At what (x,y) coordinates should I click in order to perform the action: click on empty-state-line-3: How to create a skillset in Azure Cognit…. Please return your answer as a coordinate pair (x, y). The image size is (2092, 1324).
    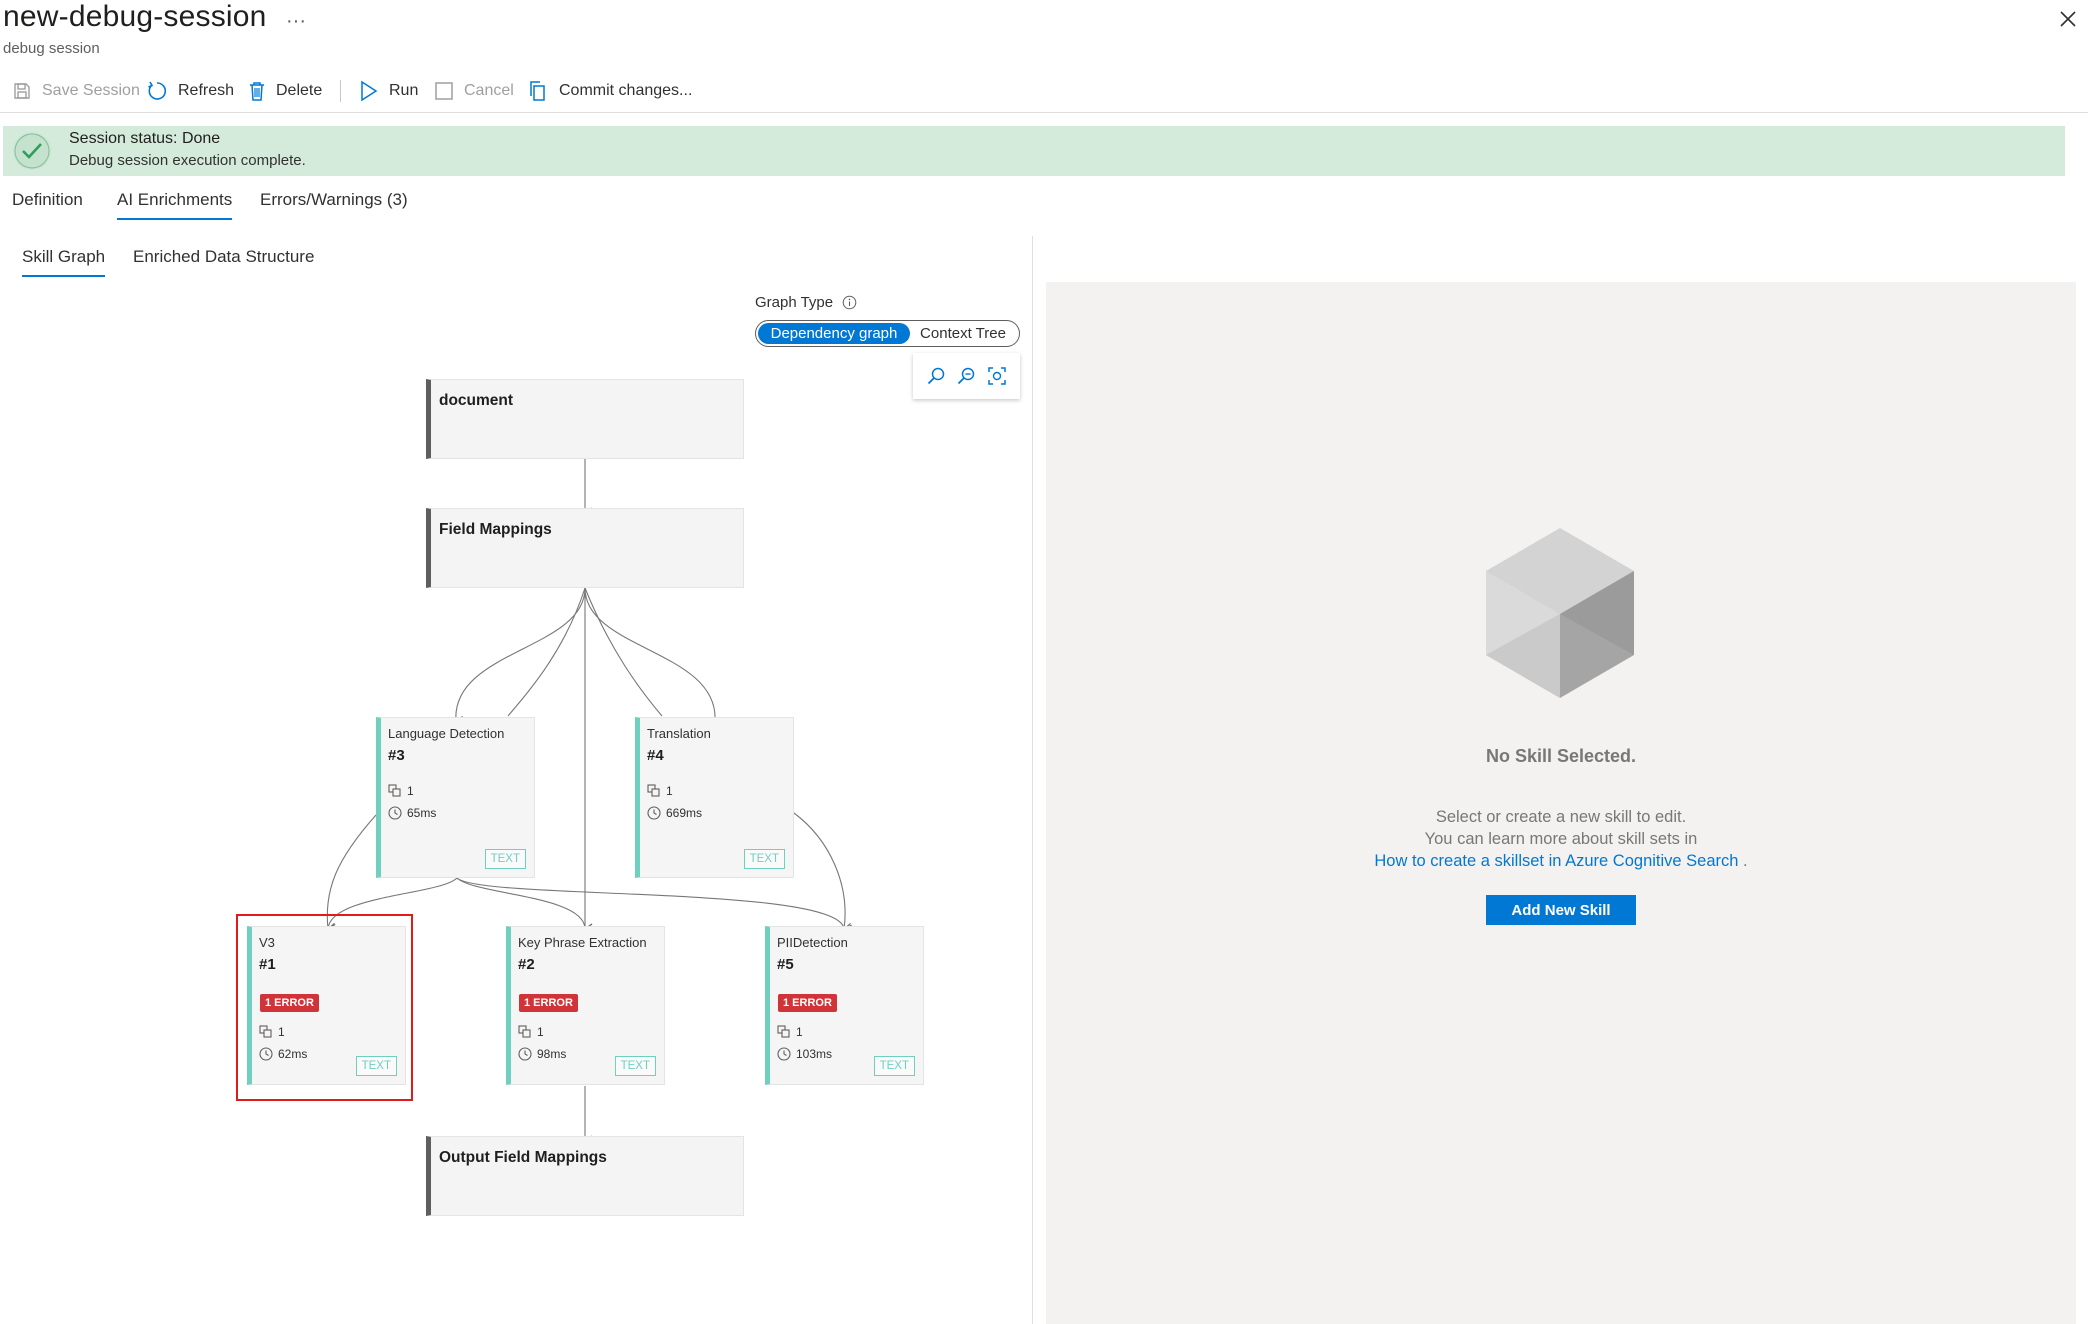
    Looking at the image, I should click on (1561, 861).